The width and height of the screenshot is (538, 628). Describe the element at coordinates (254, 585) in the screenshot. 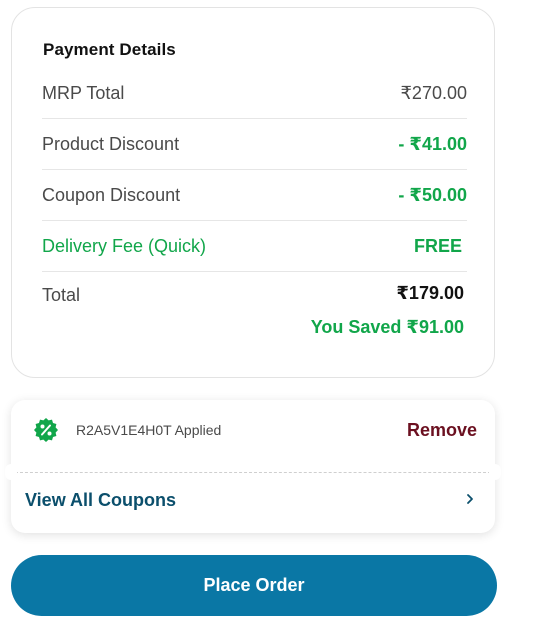

I see `place-order-button: Place Order` at that location.